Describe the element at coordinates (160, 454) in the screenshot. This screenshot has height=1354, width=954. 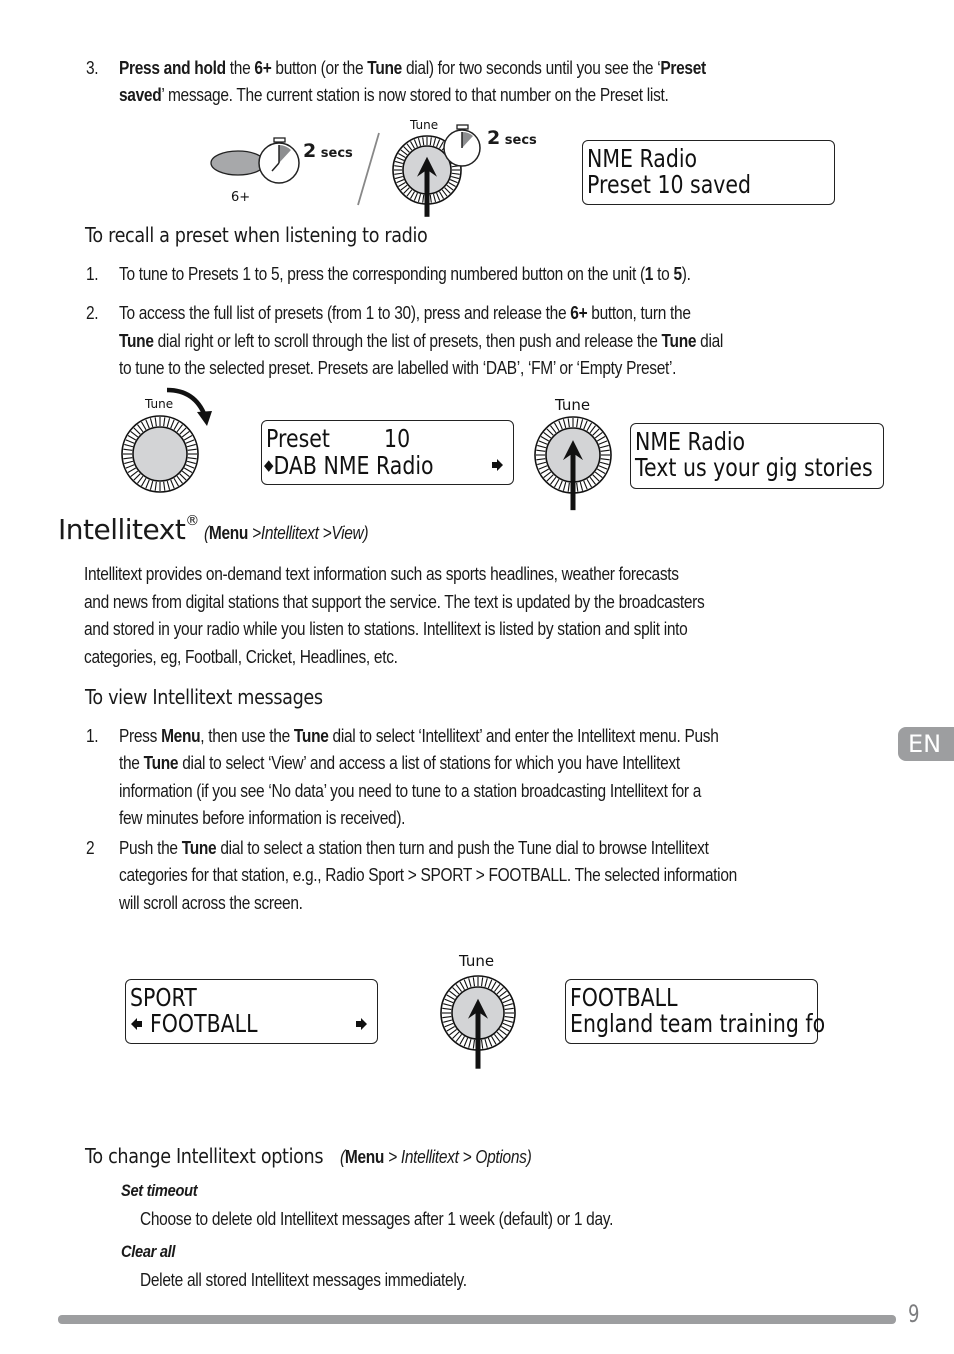
I see `tune-dial-icon` at that location.